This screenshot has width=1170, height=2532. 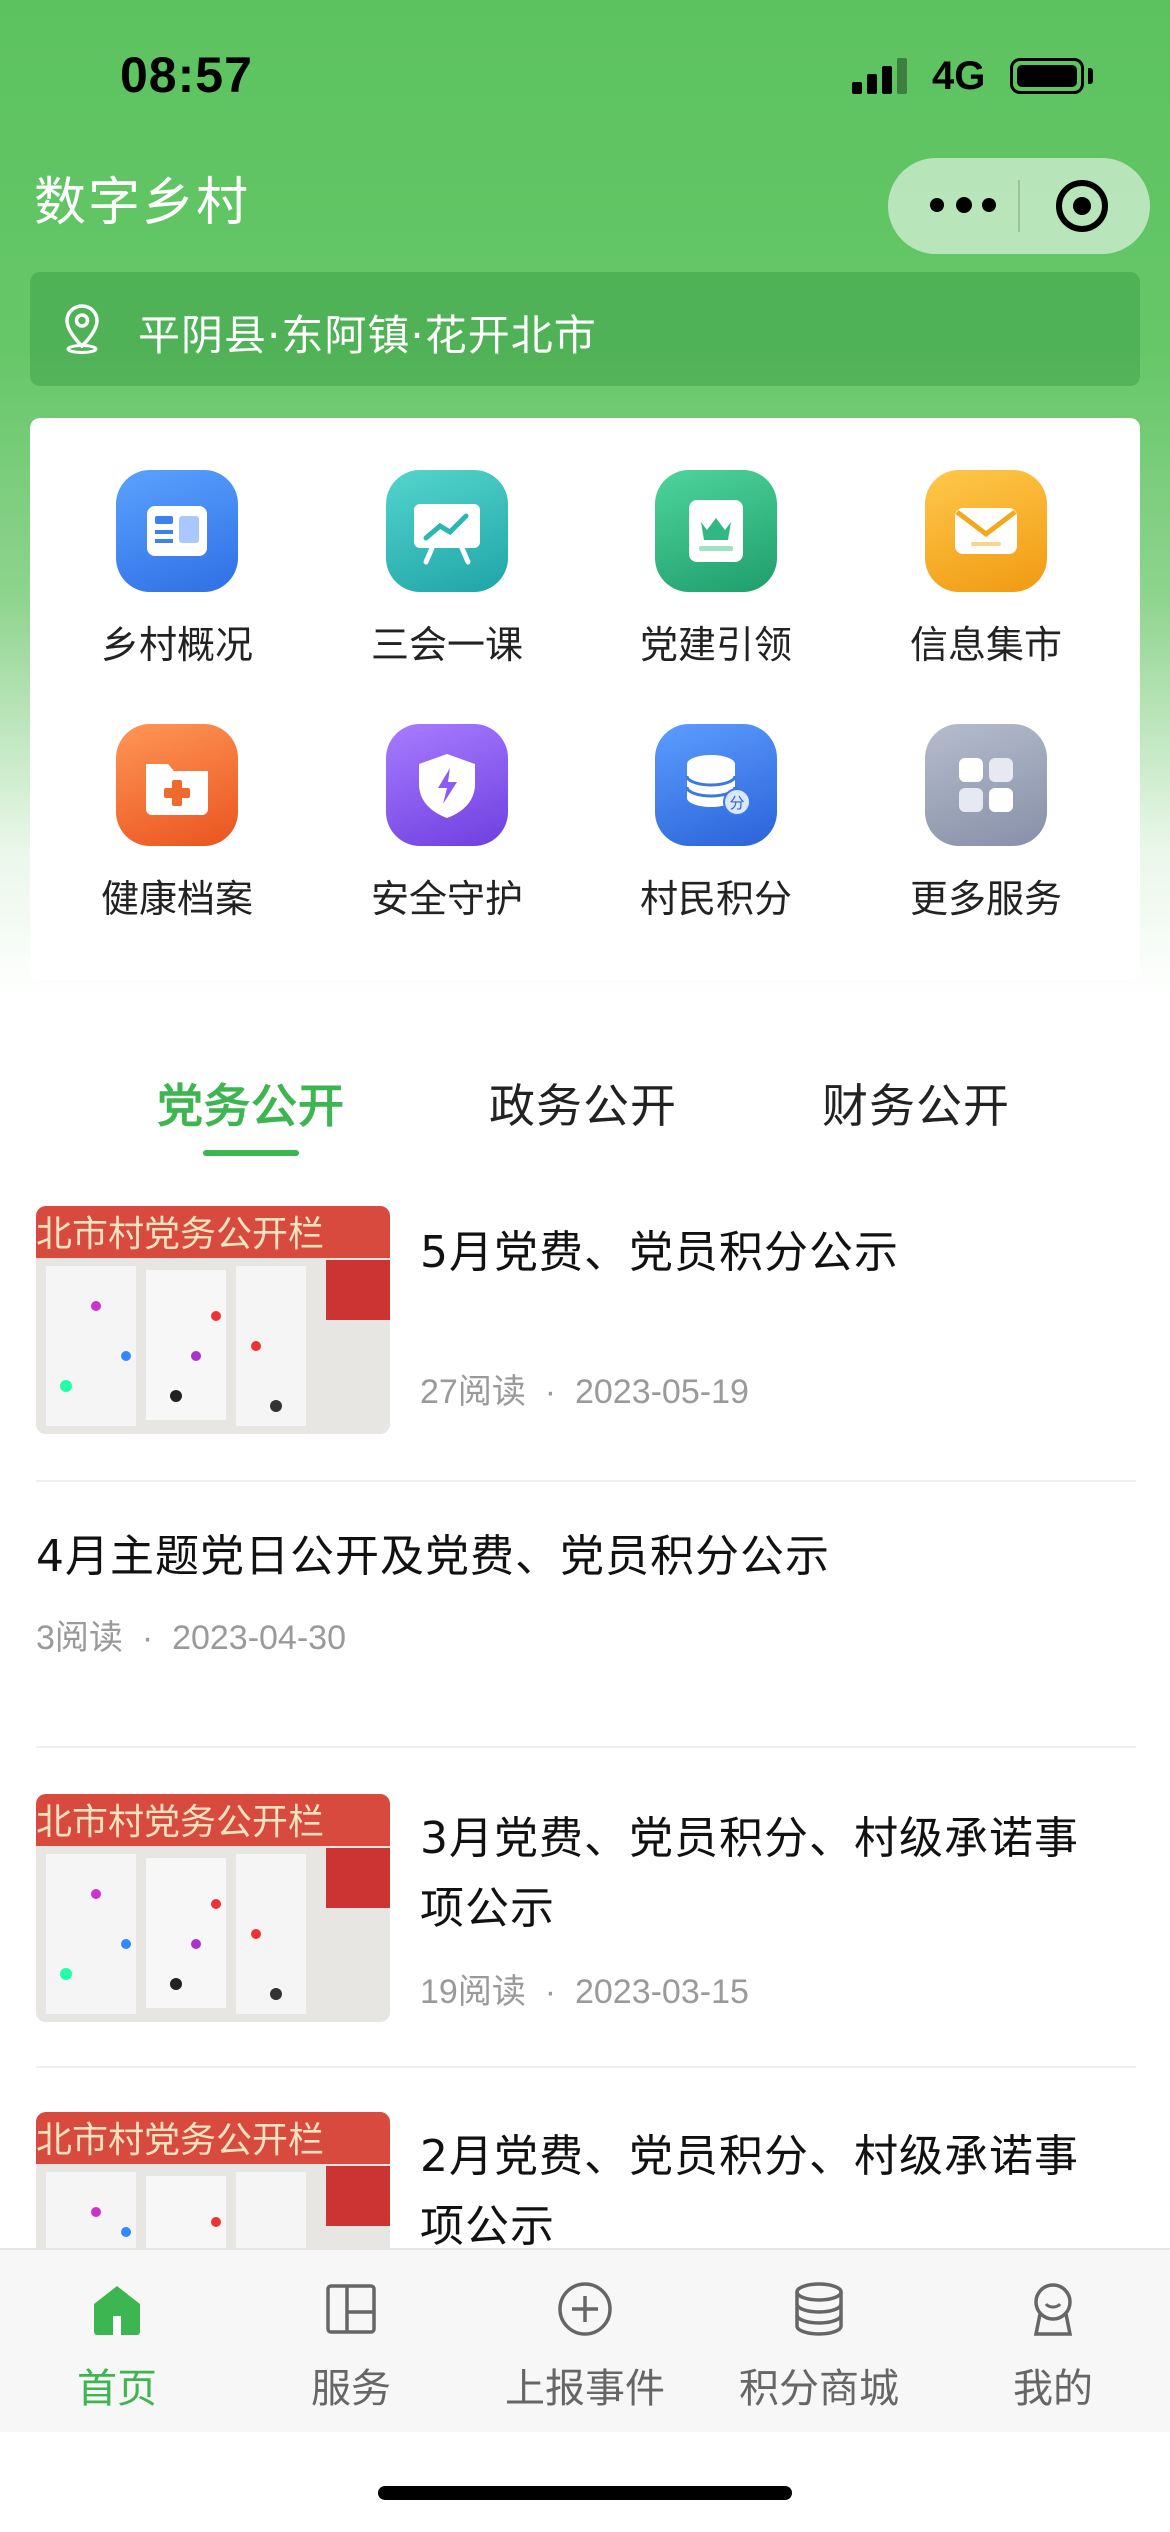 What do you see at coordinates (749, 2191) in the screenshot?
I see `news-title: 2月党费、党员积分、村级承诺事 项公示` at bounding box center [749, 2191].